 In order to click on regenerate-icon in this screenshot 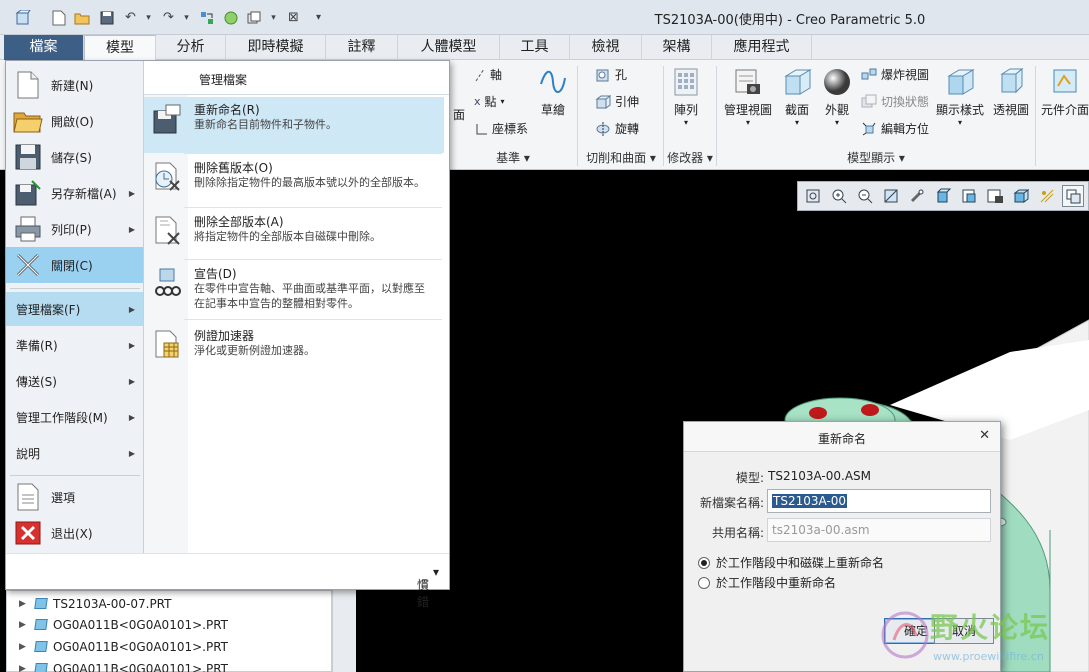, I will do `click(206, 17)`.